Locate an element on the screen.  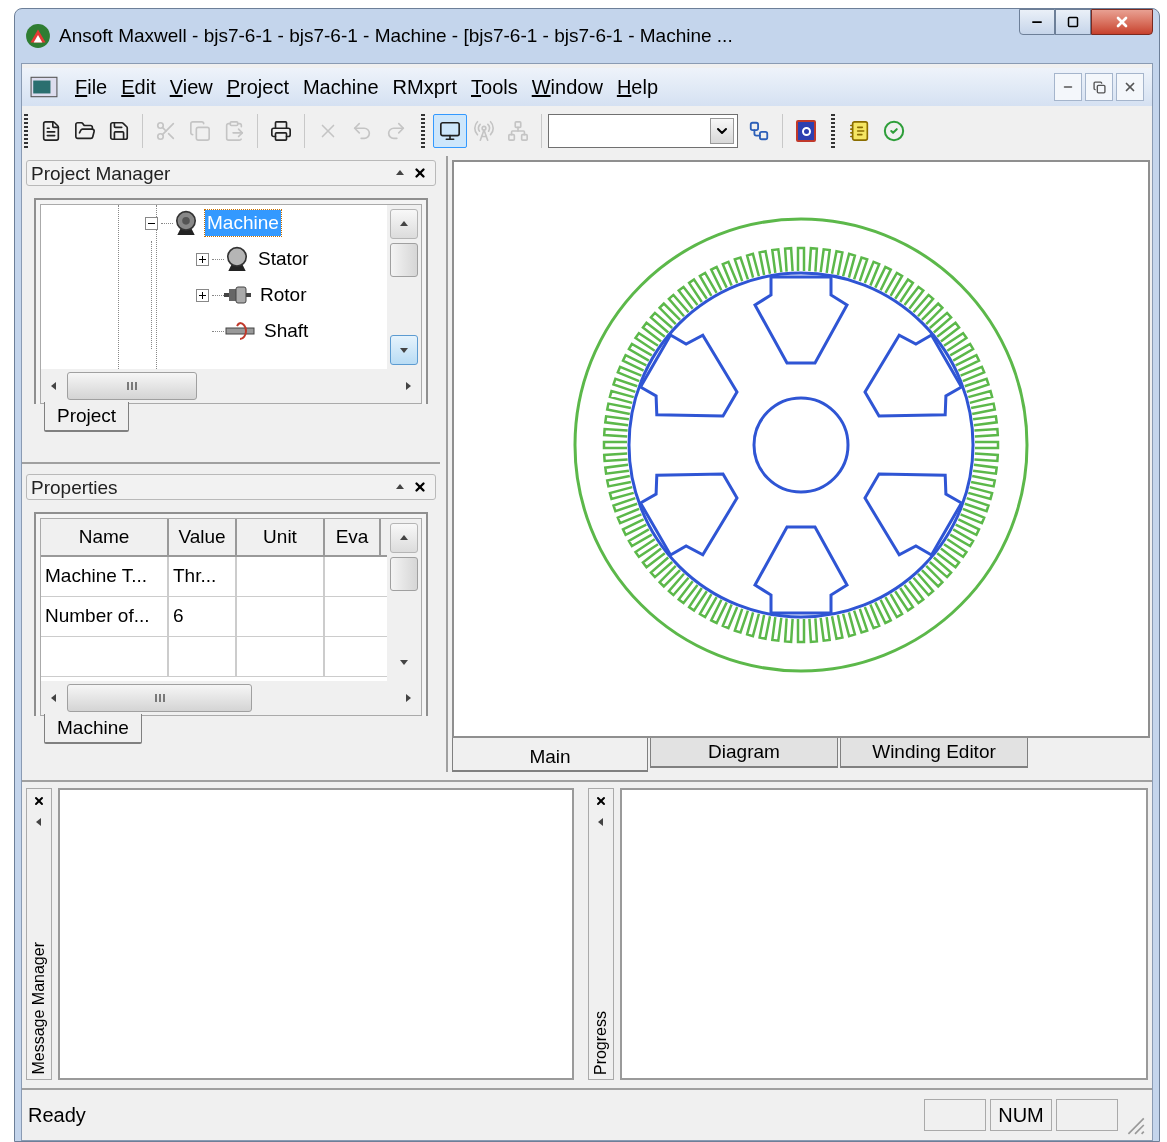
pane-title: Message Manager is located at coordinates (38, 1008).